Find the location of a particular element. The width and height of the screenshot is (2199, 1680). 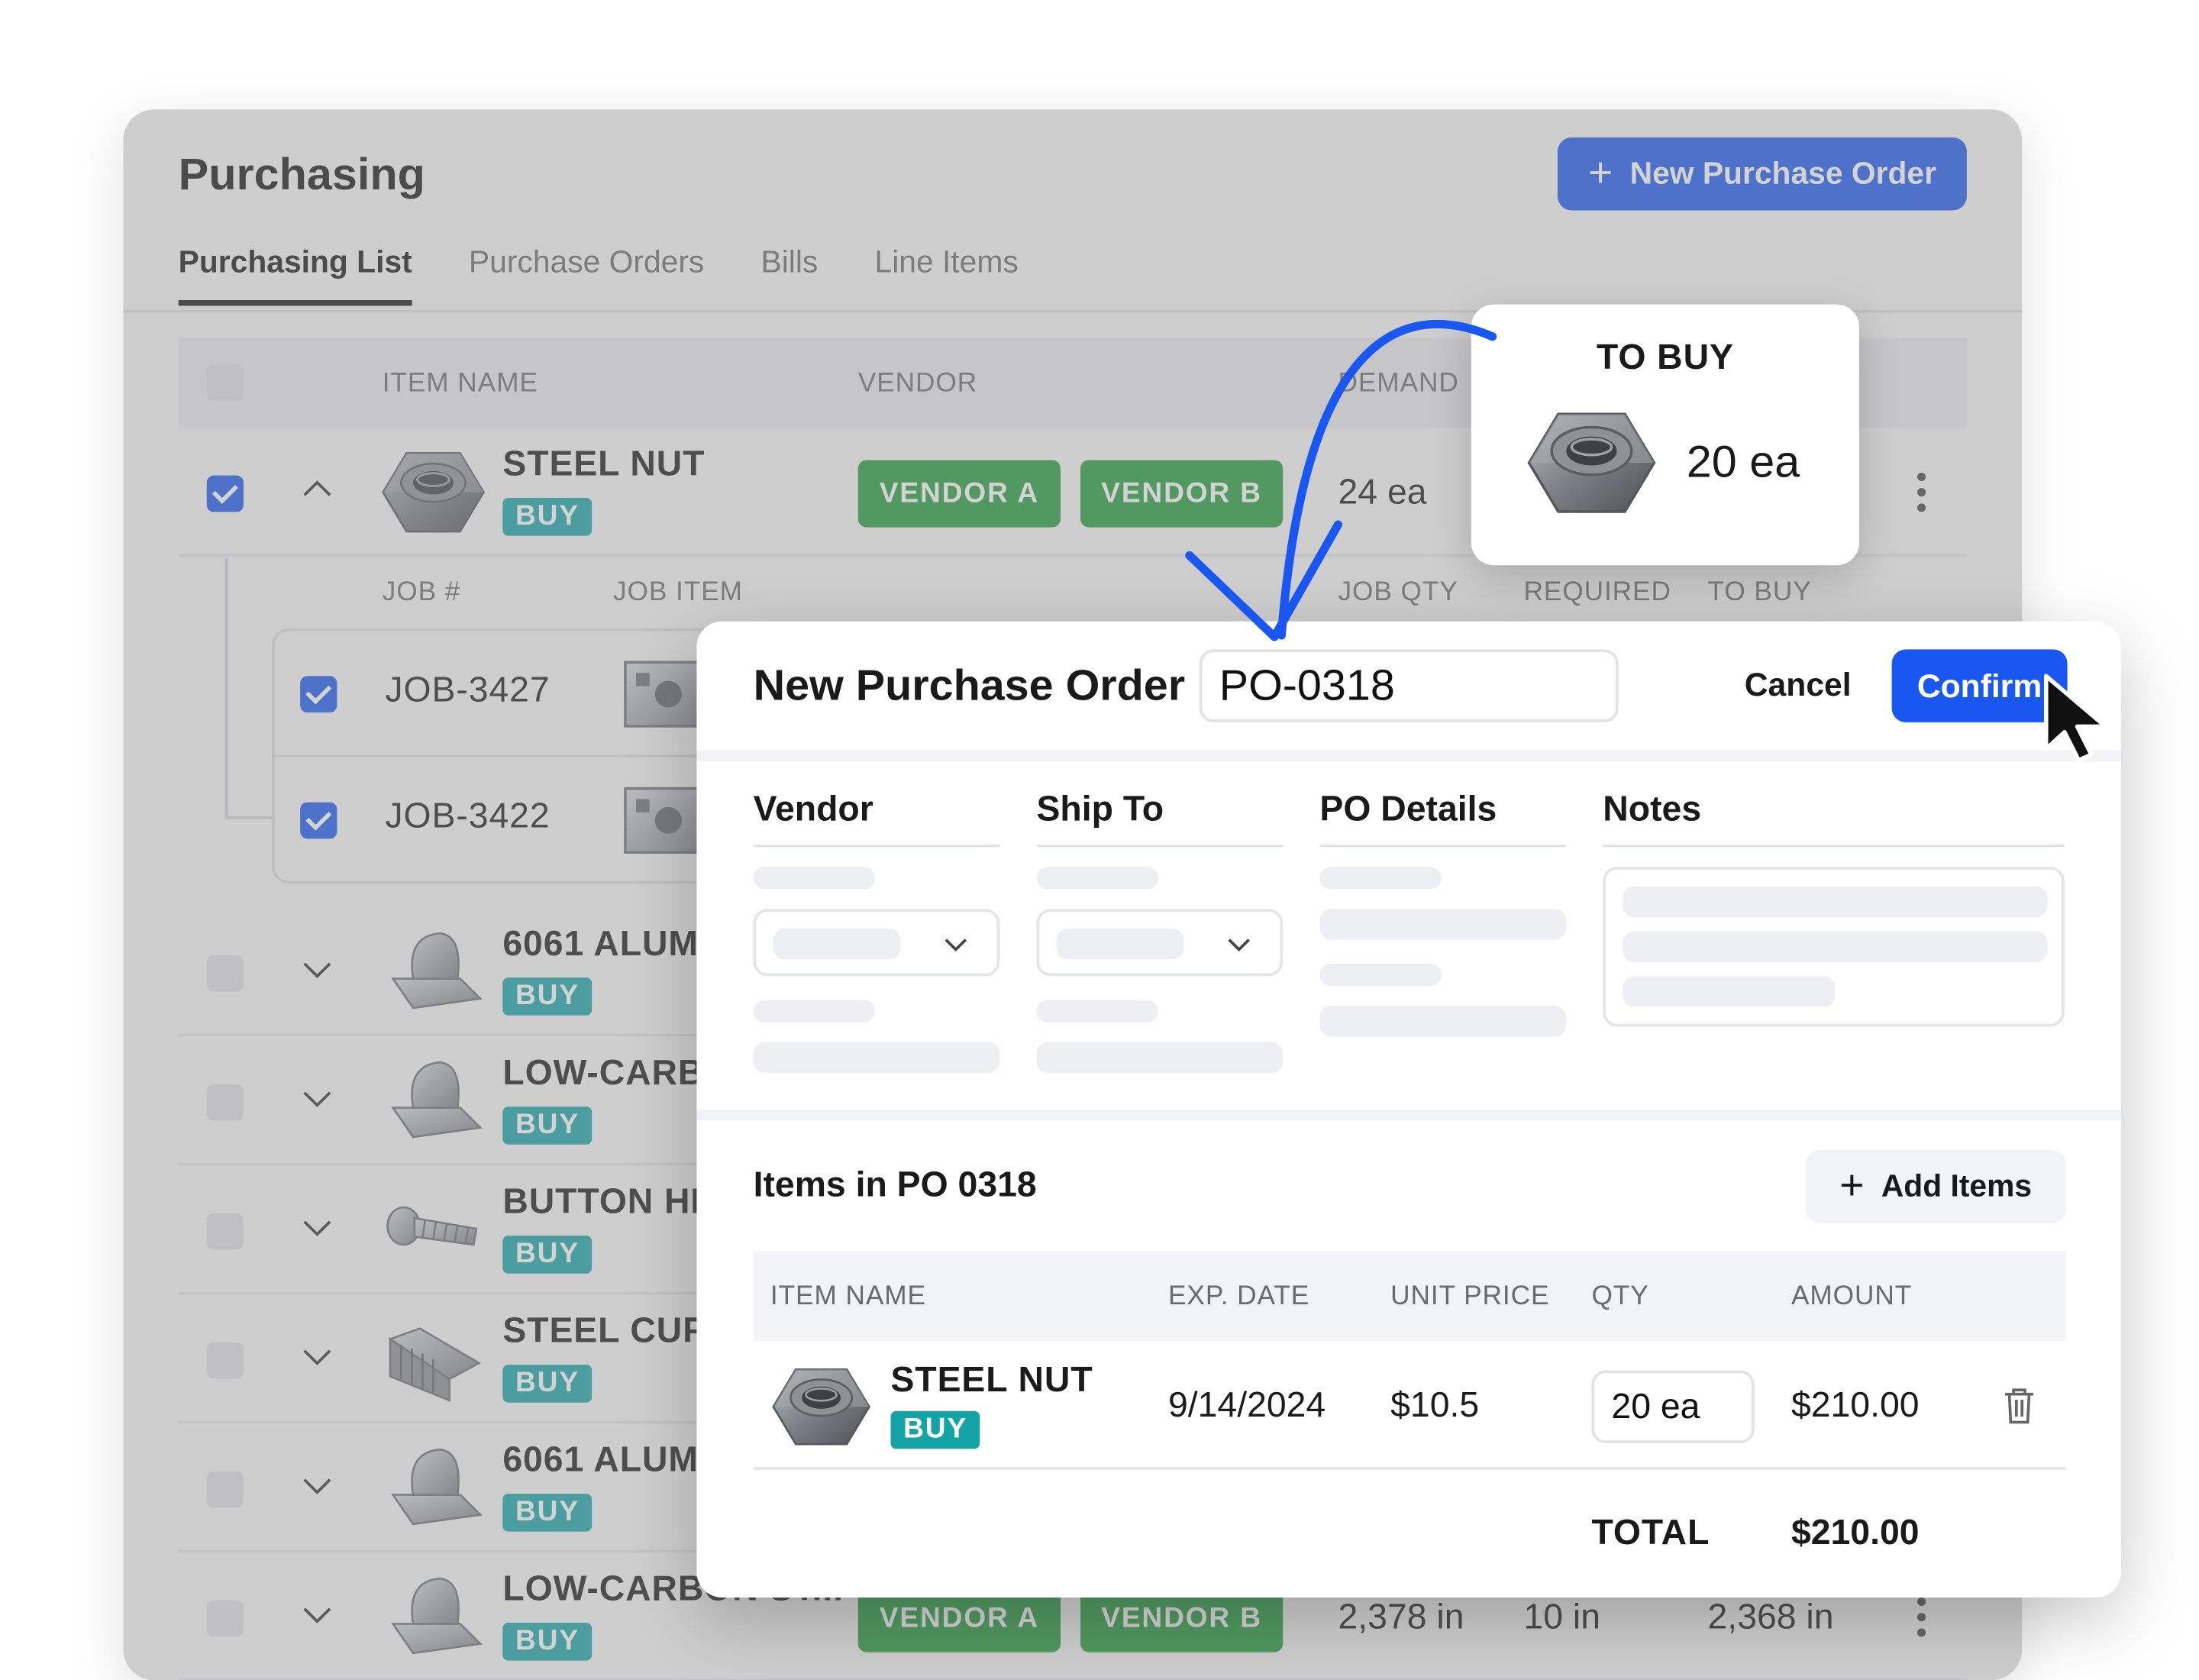

po-number-input is located at coordinates (1409, 685).